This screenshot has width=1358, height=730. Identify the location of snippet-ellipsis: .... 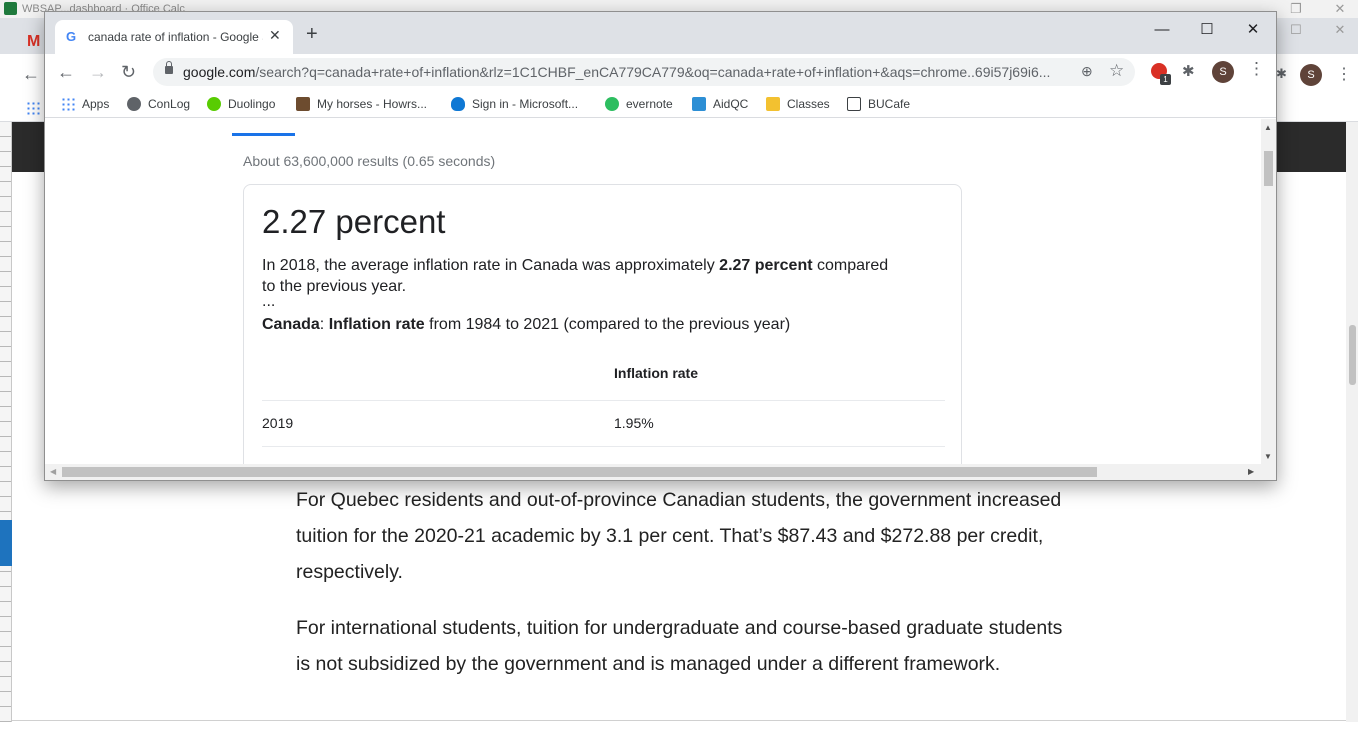
(269, 301).